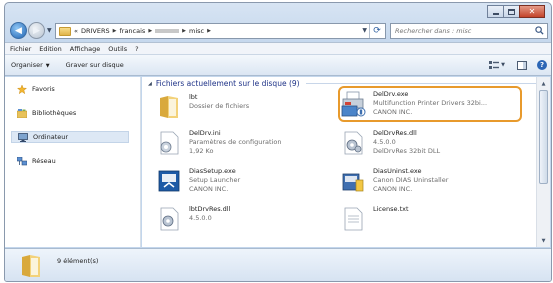 Image resolution: width=553 pixels, height=283 pixels. I want to click on scrollbar-thumb, so click(543, 137).